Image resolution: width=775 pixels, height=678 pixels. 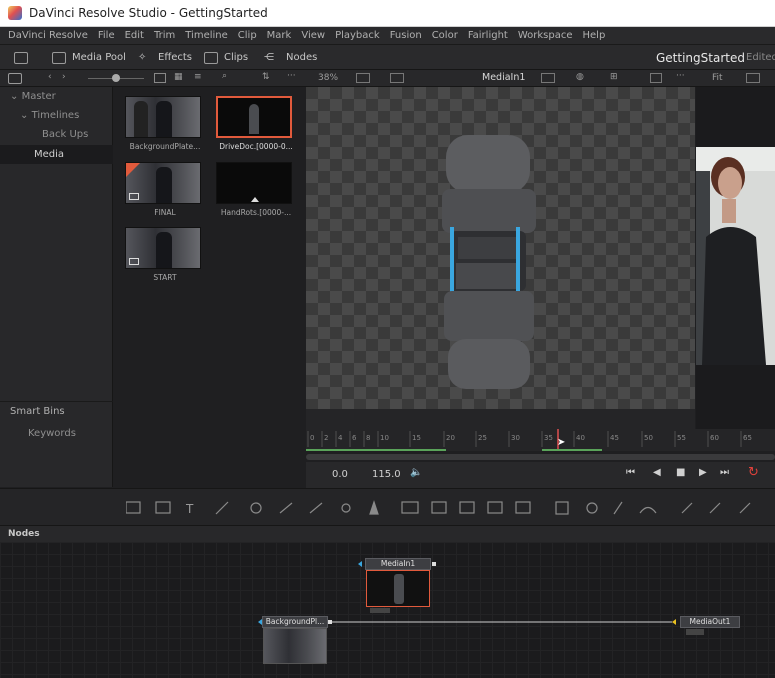 What do you see at coordinates (680, 76) in the screenshot?
I see `viewer-more-icon: ···` at bounding box center [680, 76].